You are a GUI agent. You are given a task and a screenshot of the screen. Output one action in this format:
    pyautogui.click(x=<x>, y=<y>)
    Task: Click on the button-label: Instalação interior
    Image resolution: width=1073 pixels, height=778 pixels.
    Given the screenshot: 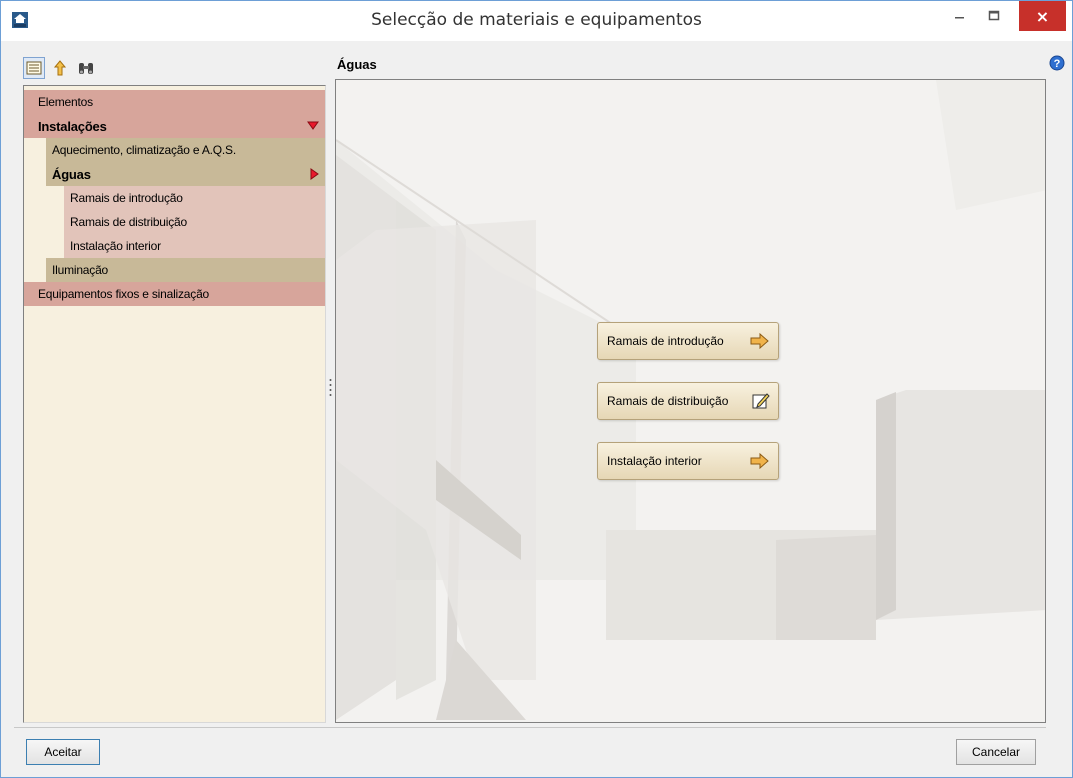 What is the action you would take?
    pyautogui.click(x=654, y=461)
    